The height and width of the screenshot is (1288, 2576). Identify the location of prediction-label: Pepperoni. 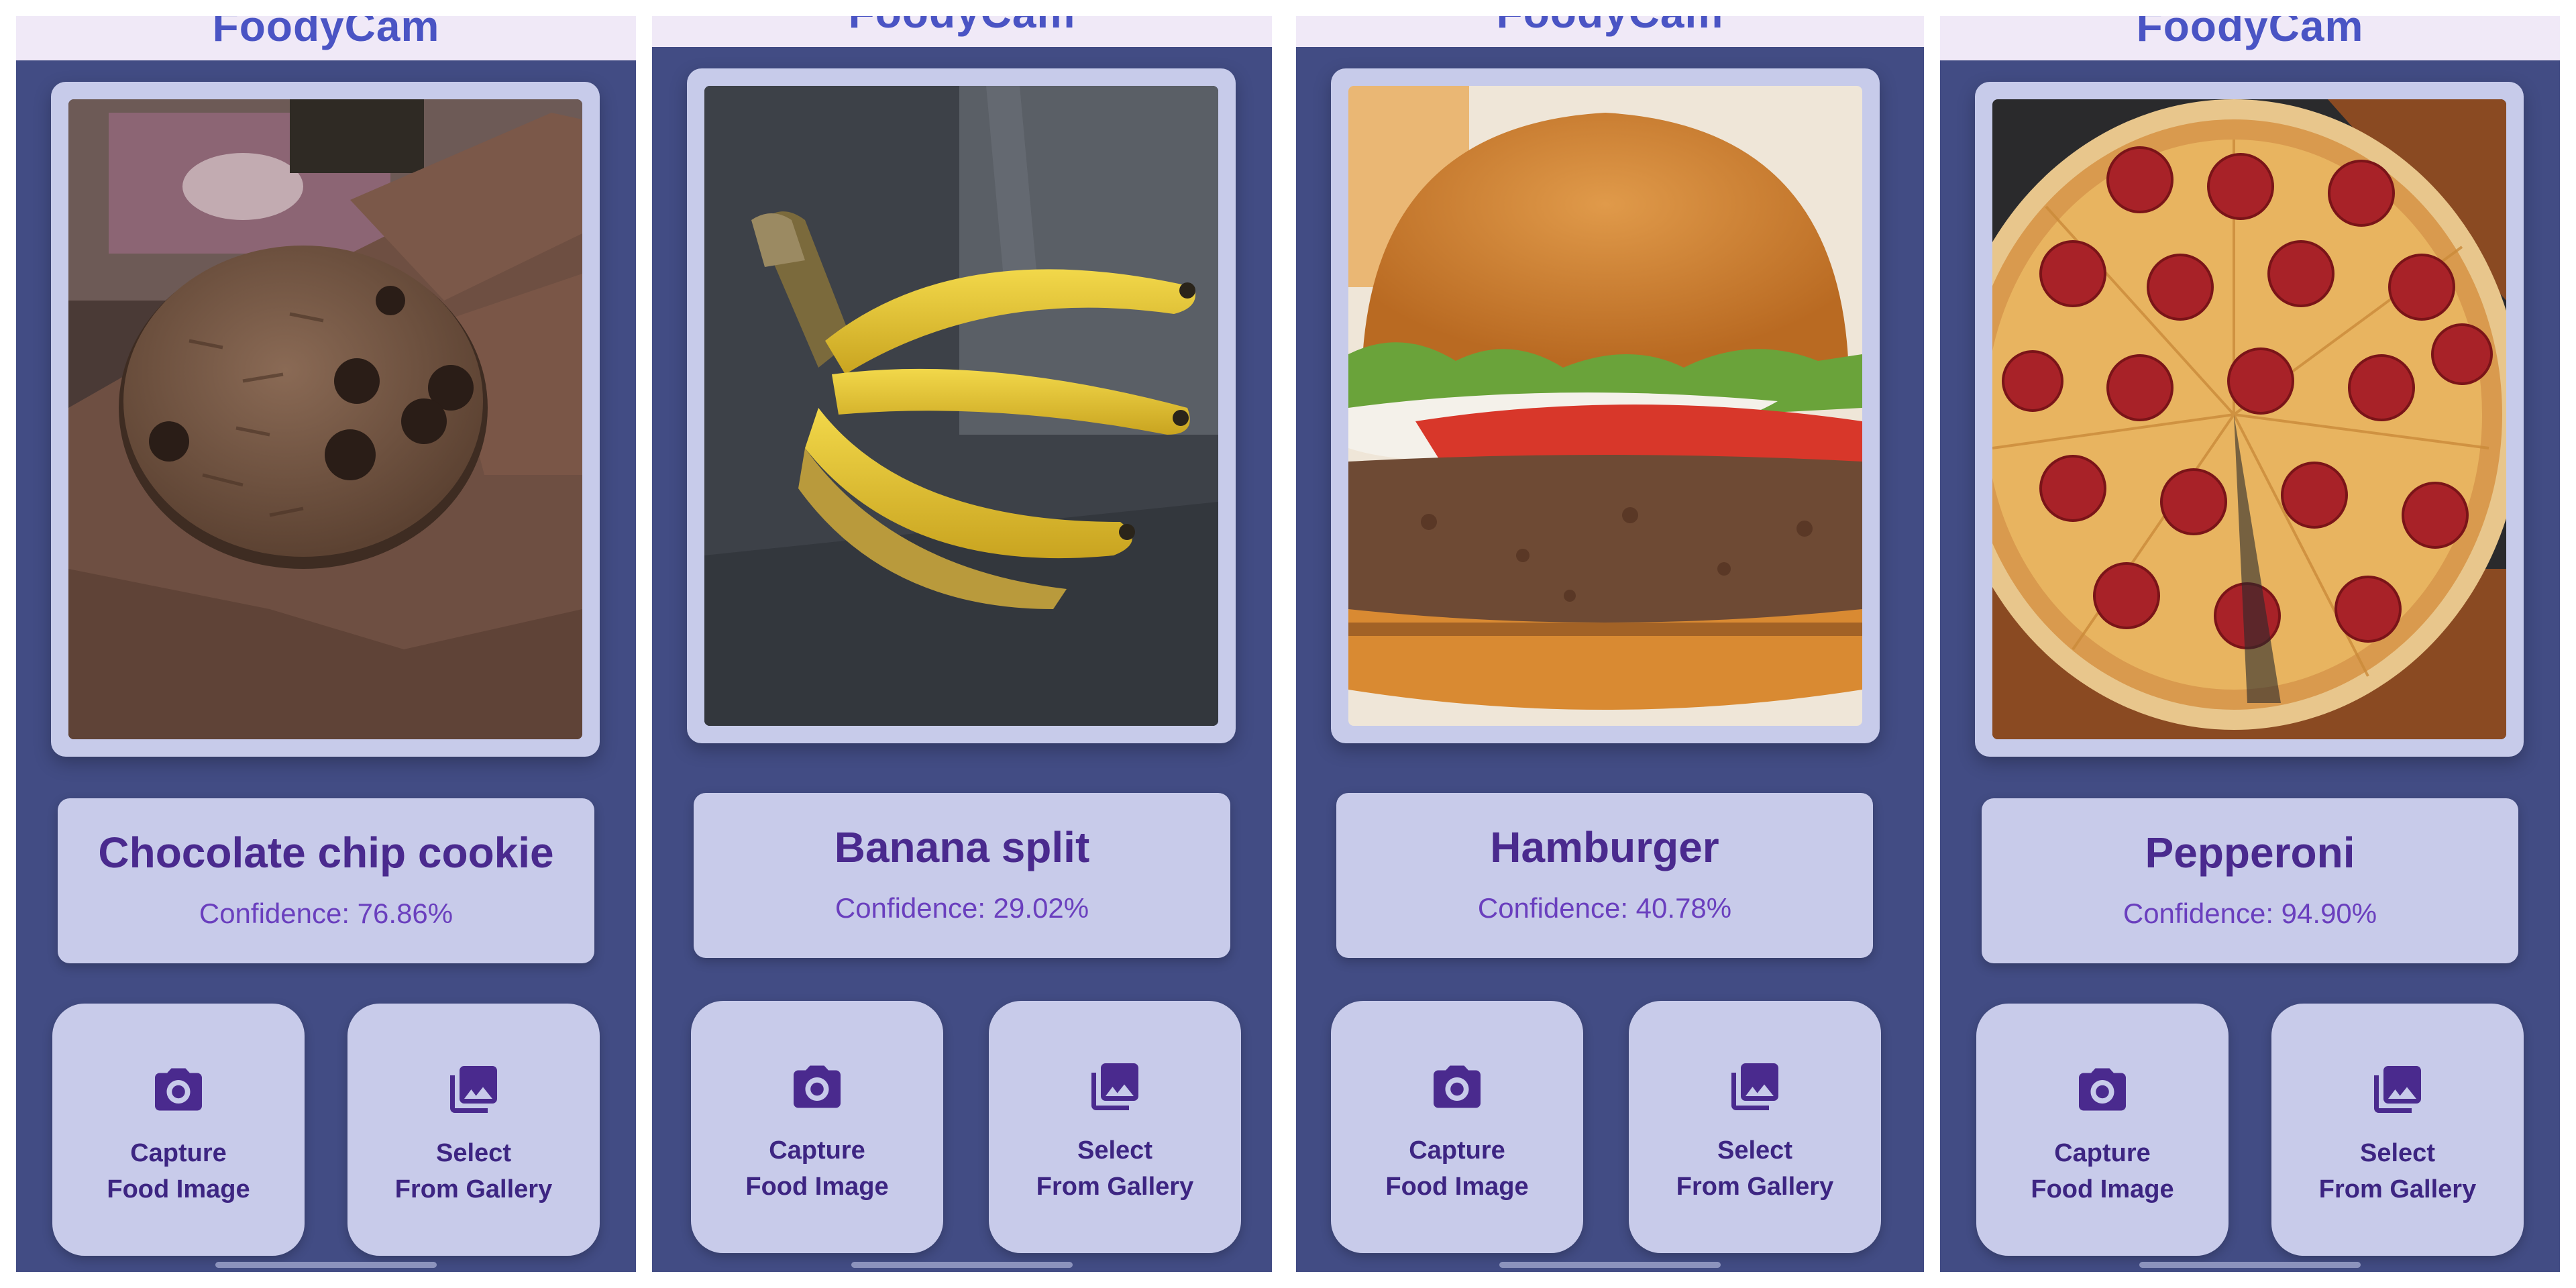
(2250, 852).